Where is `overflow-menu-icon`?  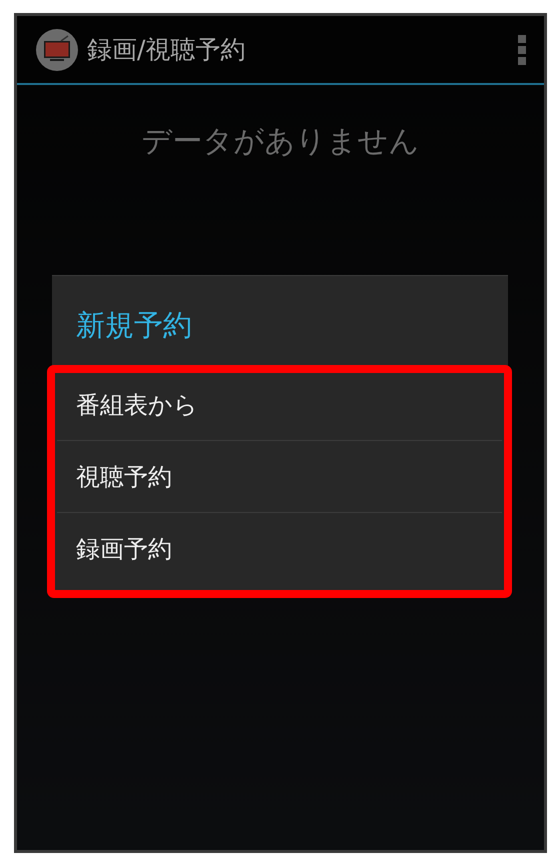
overflow-menu-icon is located at coordinates (522, 49).